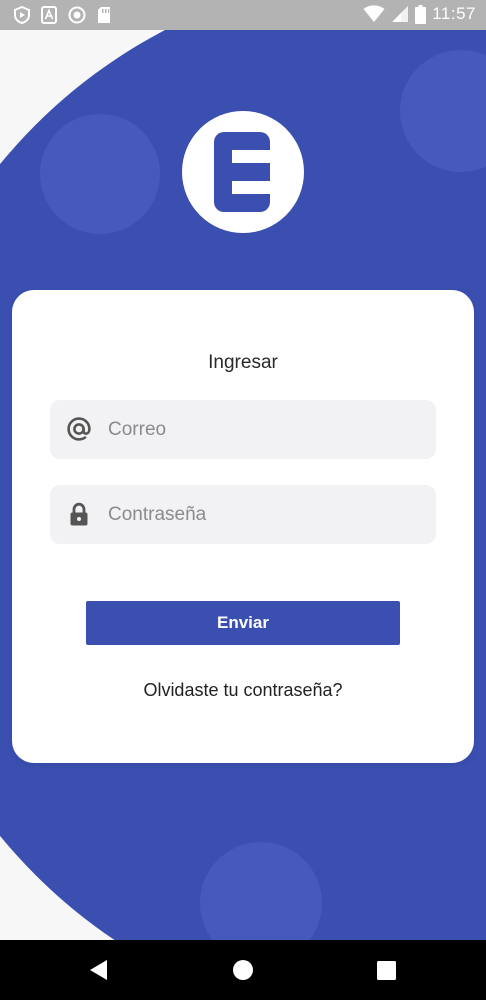 The height and width of the screenshot is (1000, 486). I want to click on decorative-bubble, so click(100, 174).